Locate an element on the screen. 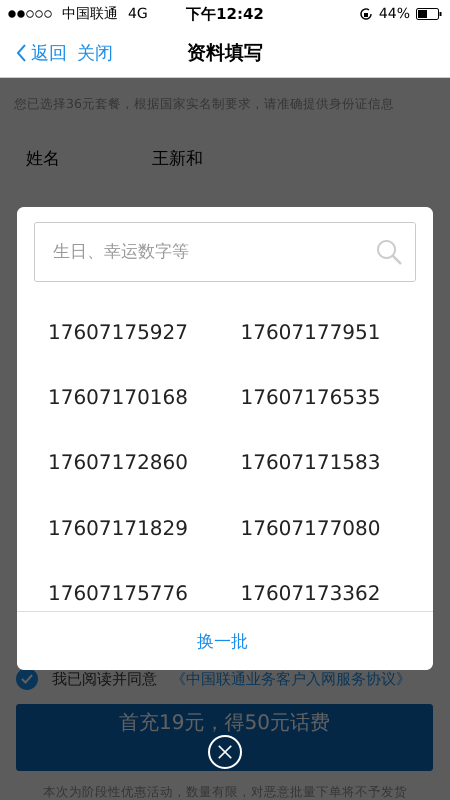 This screenshot has width=450, height=800. phone-number-option: 17607177951 is located at coordinates (336, 332).